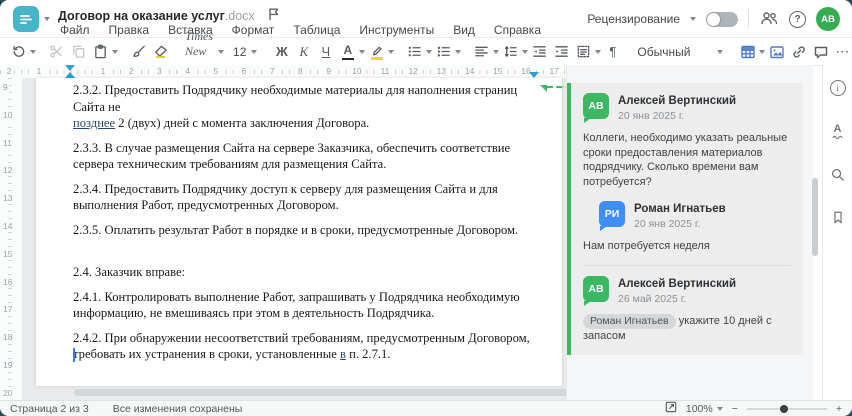 The width and height of the screenshot is (852, 416). Describe the element at coordinates (187, 71) in the screenshot. I see `ruler-number: 4` at that location.